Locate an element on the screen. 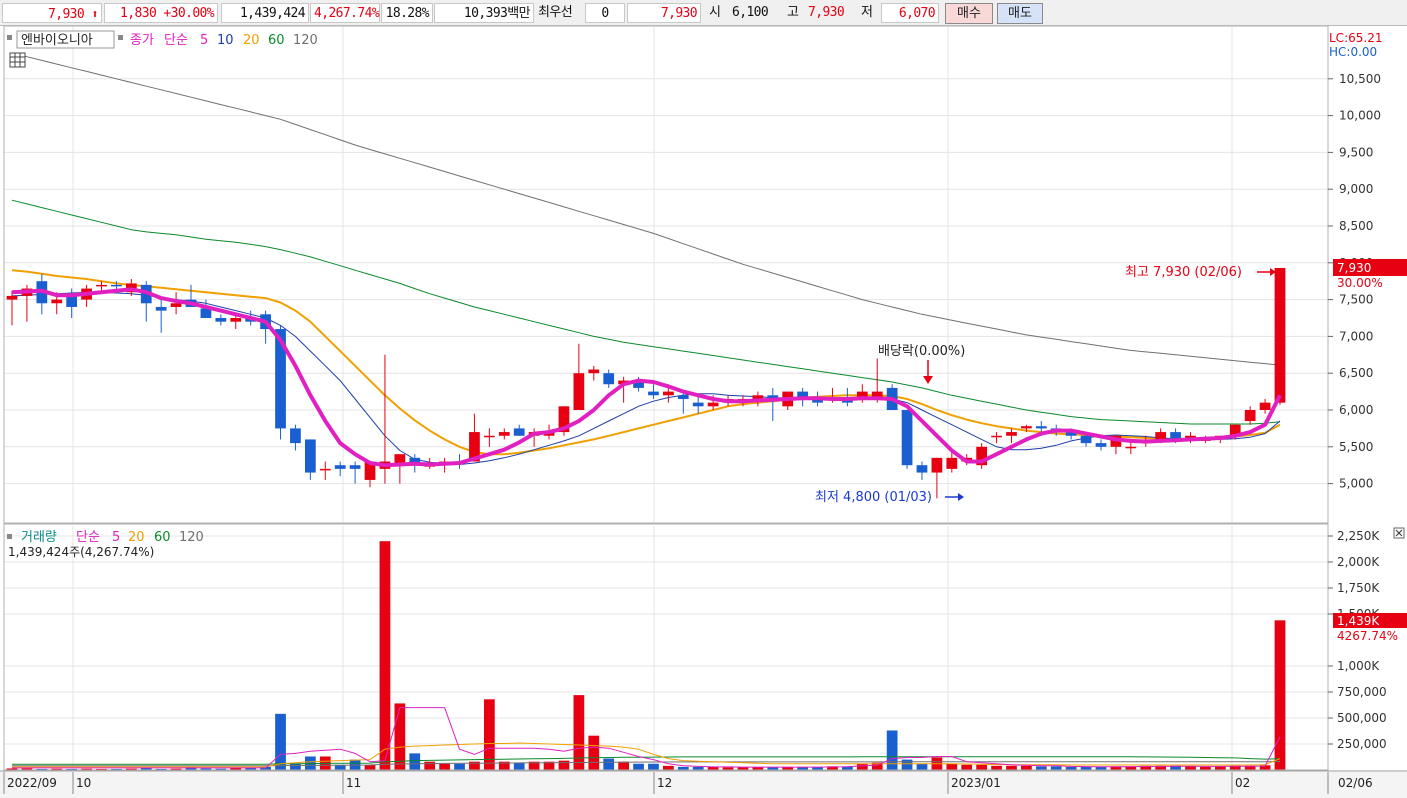  low-annotation: 최저 4,800 (01/03) is located at coordinates (873, 497).